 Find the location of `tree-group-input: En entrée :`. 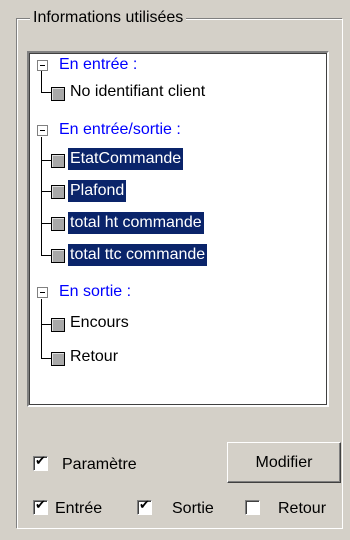

tree-group-input: En entrée : is located at coordinates (98, 65).